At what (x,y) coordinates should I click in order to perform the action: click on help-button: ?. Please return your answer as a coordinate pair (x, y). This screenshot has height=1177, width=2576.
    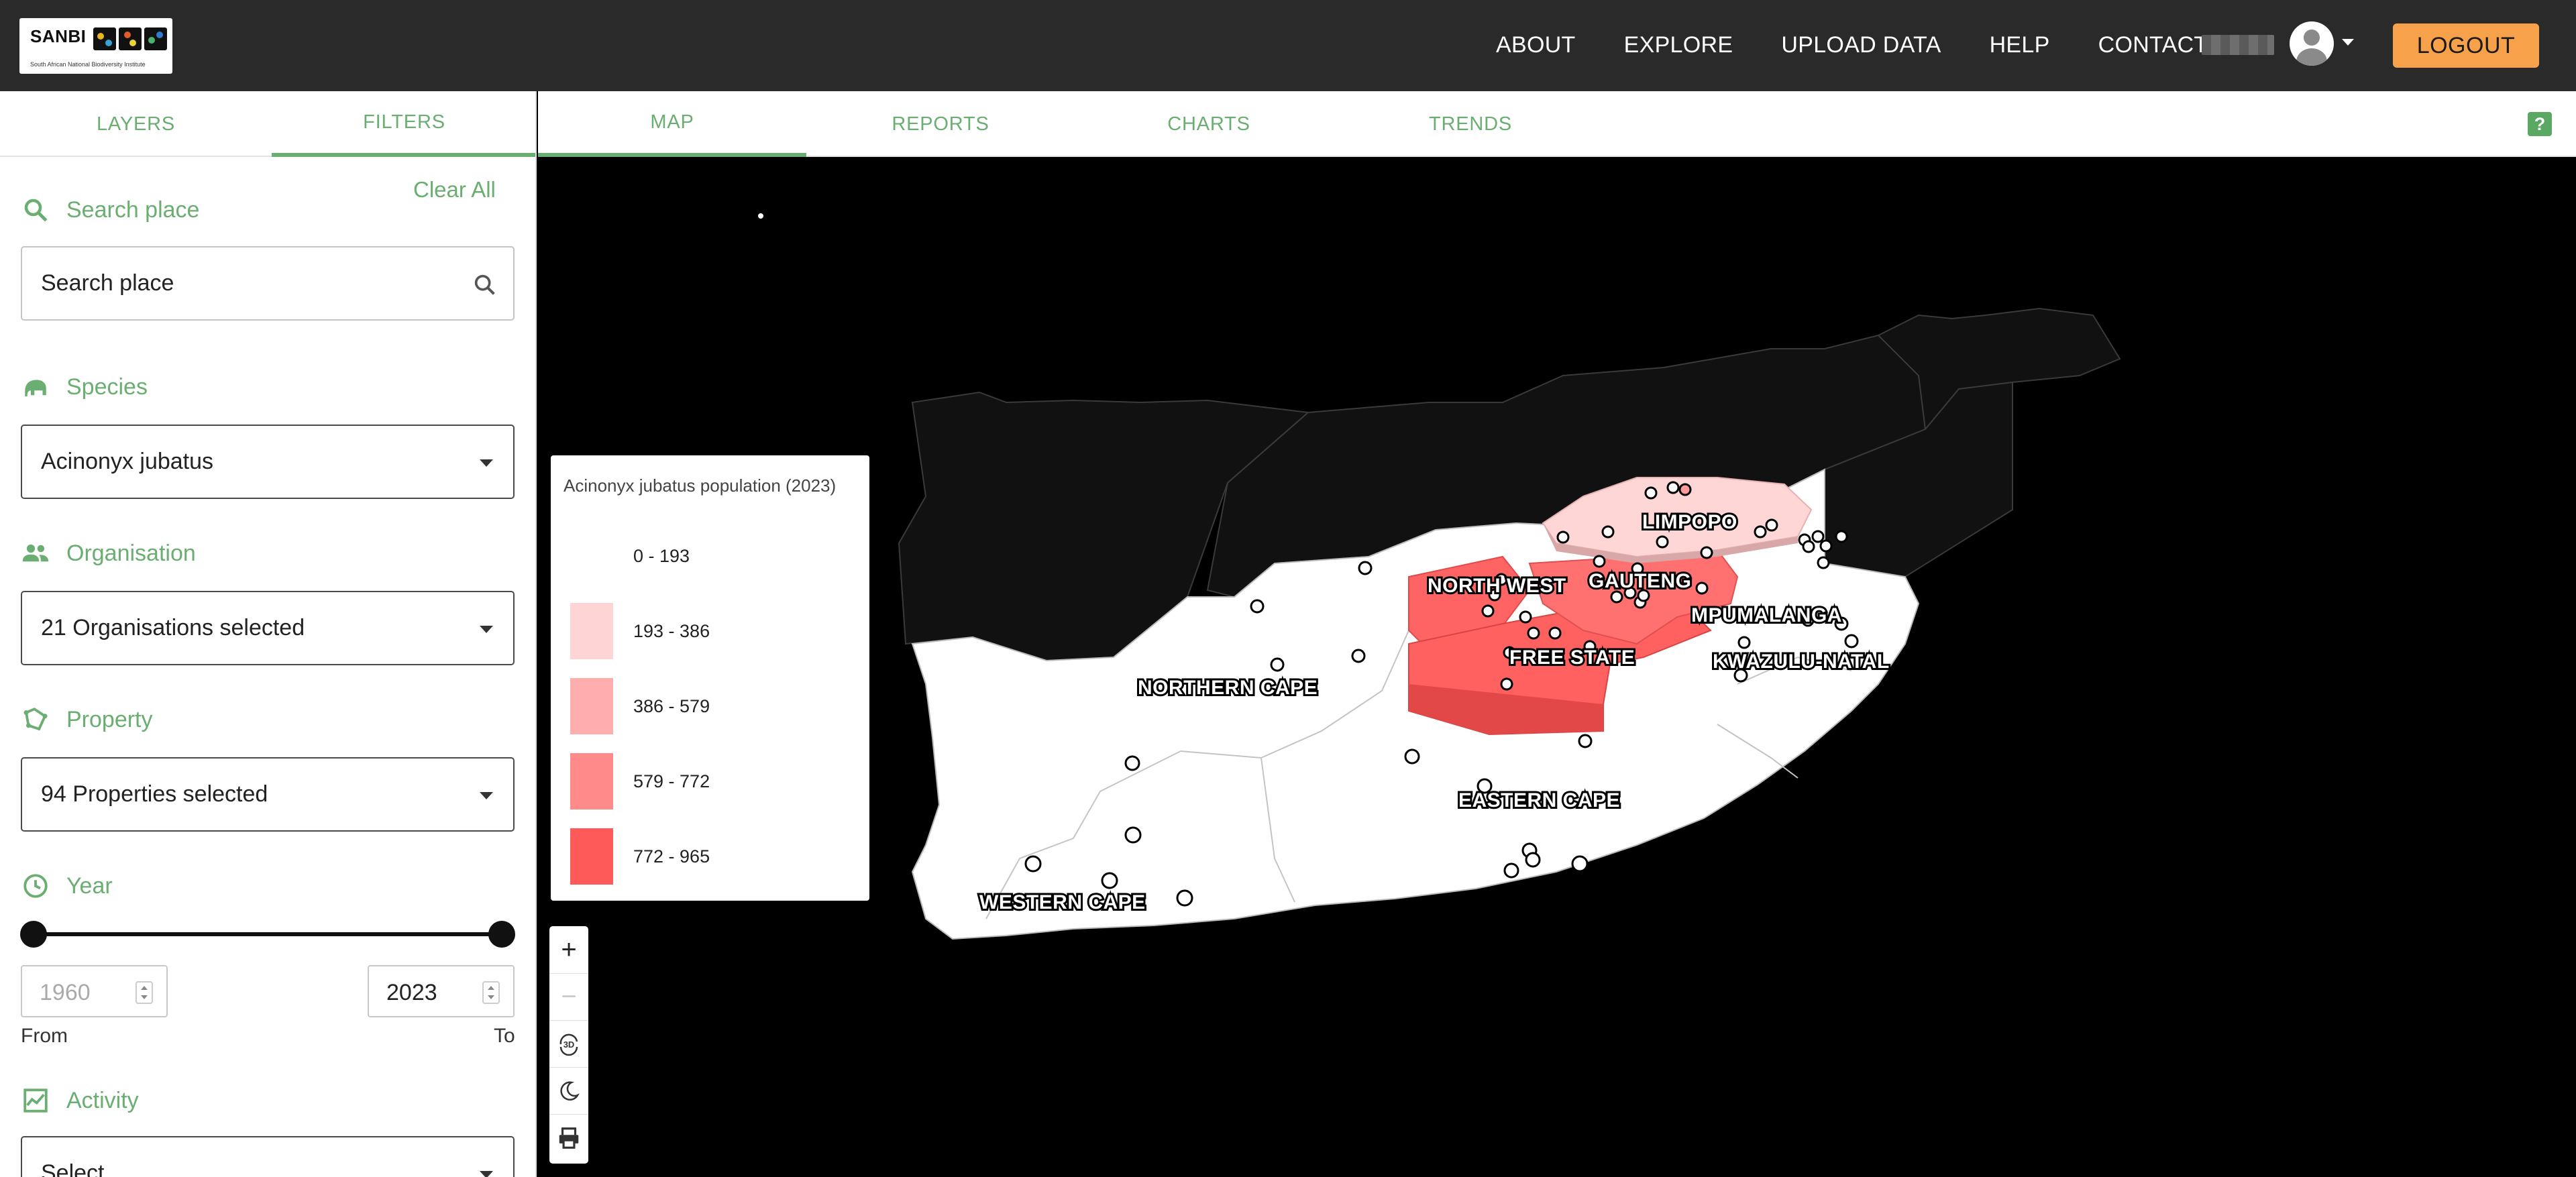
    Looking at the image, I should click on (2540, 124).